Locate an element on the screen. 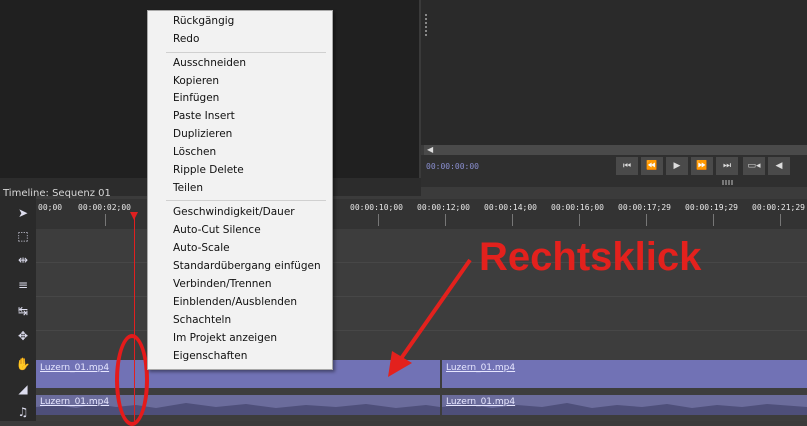 Image resolution: width=807 pixels, height=426 pixels. menu-item-speed-duration: Geschwindigkeit/Dauer is located at coordinates (234, 212).